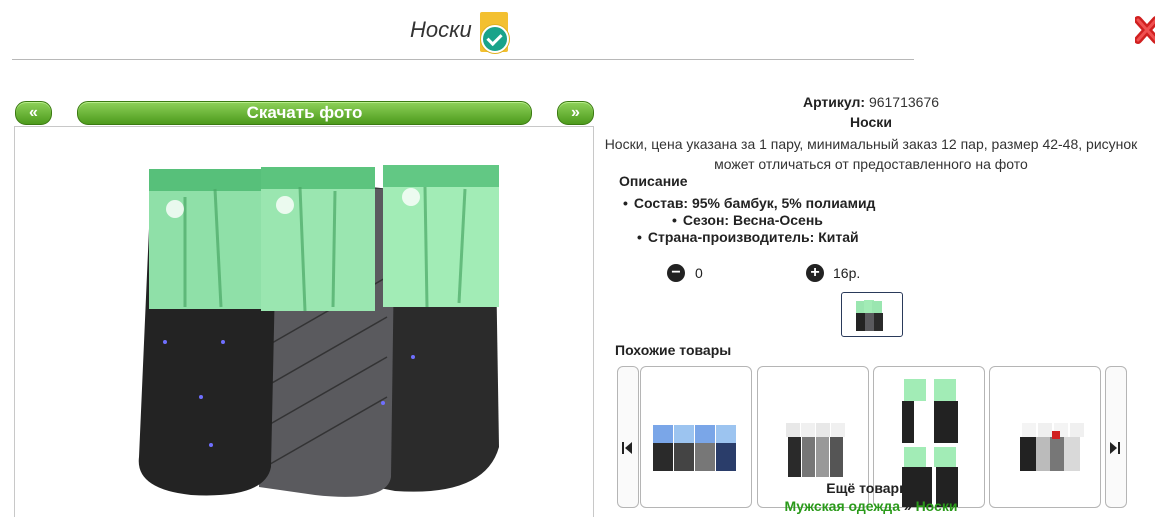 This screenshot has height=517, width=1155. Describe the element at coordinates (815, 273) in the screenshot. I see `plus-circle-icon: +` at that location.